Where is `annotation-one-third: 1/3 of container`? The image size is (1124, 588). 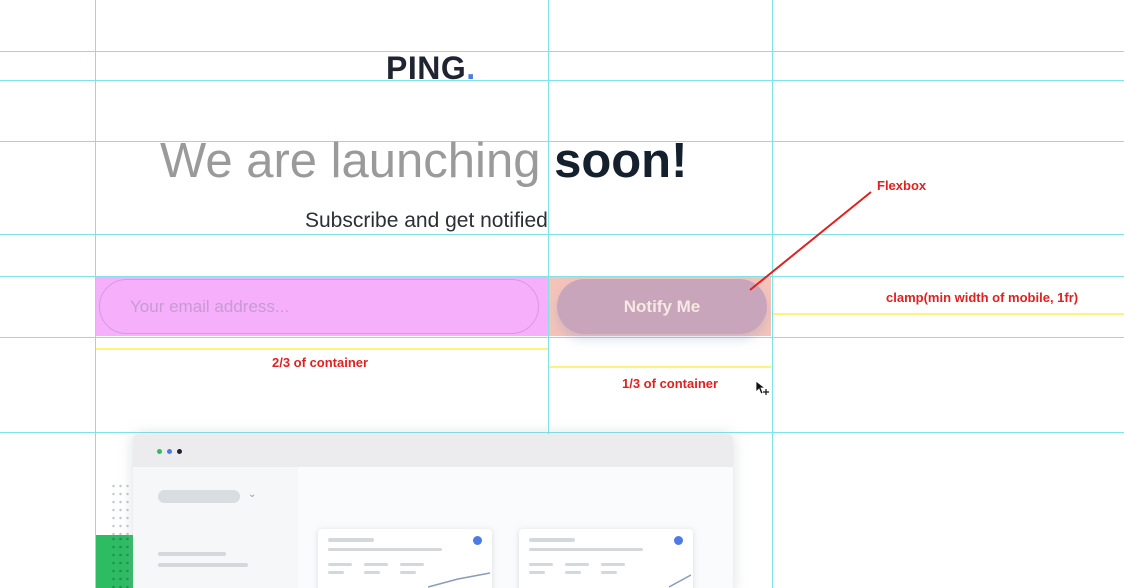 annotation-one-third: 1/3 of container is located at coordinates (670, 383).